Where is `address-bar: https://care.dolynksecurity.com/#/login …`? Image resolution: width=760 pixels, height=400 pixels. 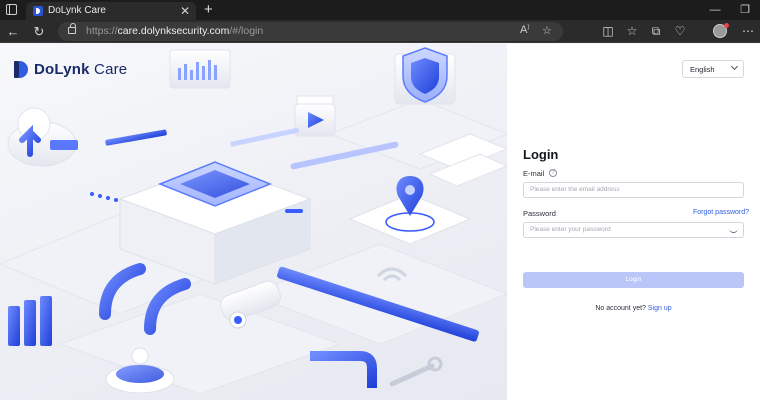
address-bar: https://care.dolynksecurity.com/#/login … is located at coordinates (310, 31).